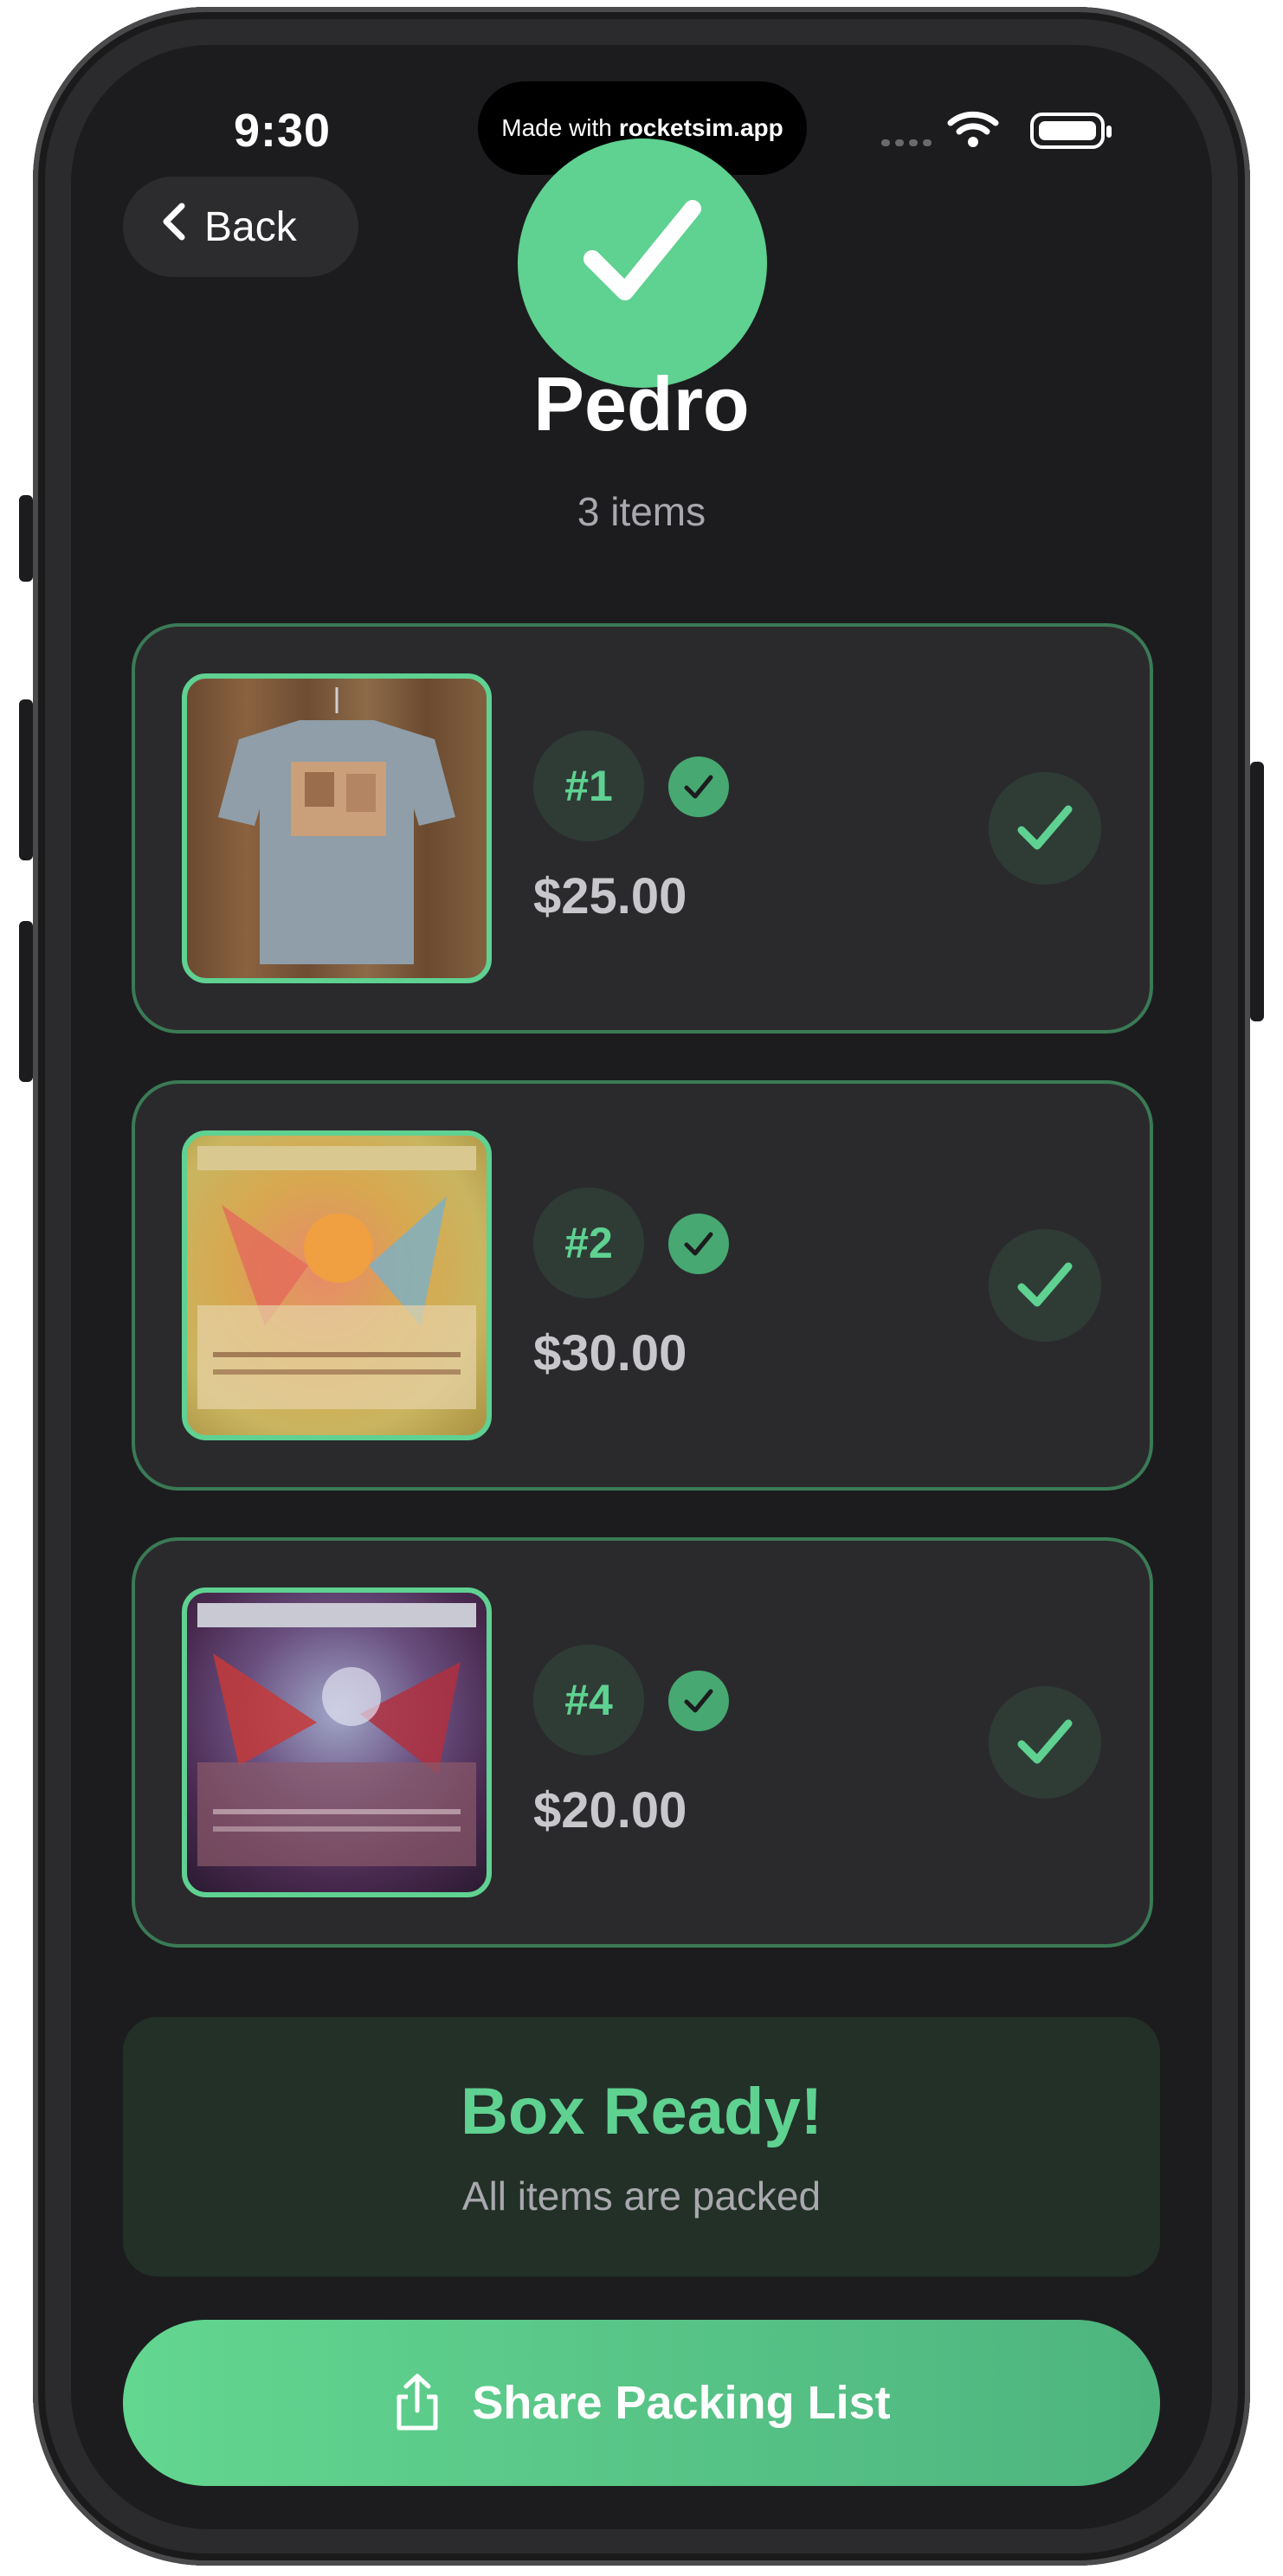 The width and height of the screenshot is (1283, 2576). I want to click on volume-up-button, so click(26, 779).